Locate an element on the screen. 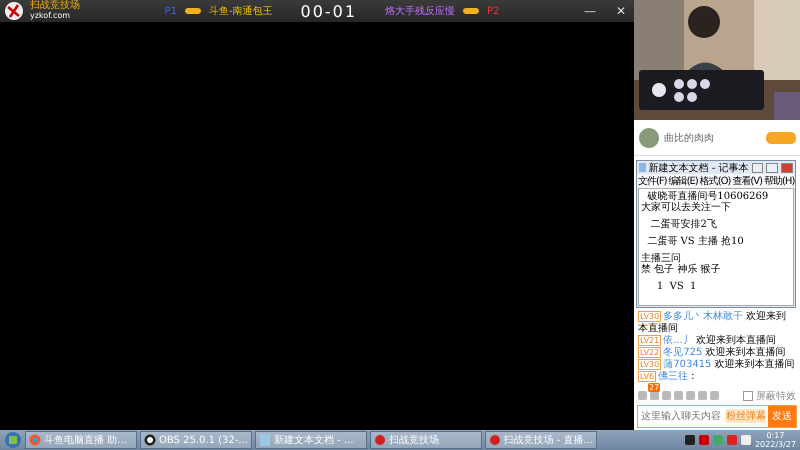  taskbar-button: 扫战竞技场 is located at coordinates (426, 440).